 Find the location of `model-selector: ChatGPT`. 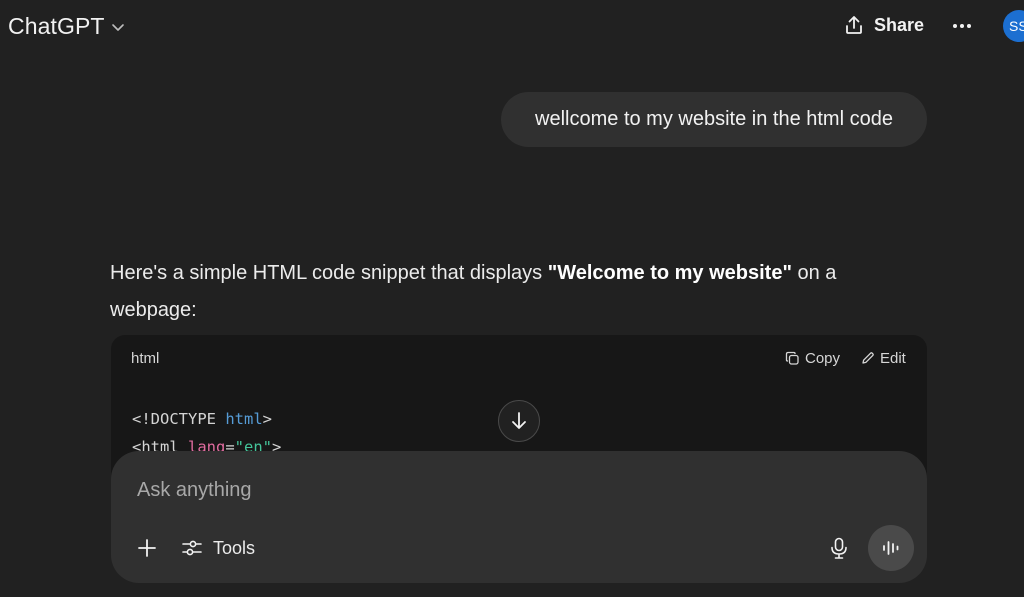

model-selector: ChatGPT is located at coordinates (66, 26).